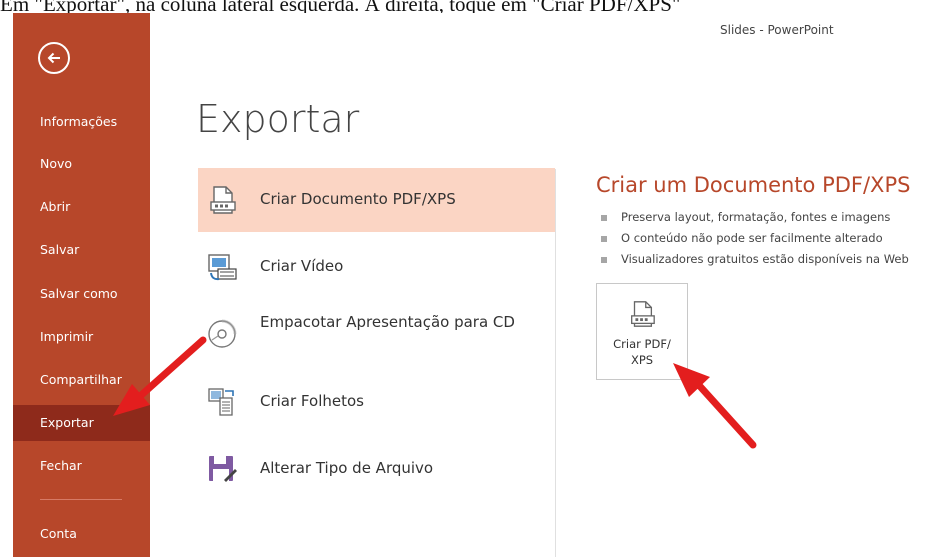 This screenshot has height=557, width=927. I want to click on option-criar-folhetos: Criar Folhetos, so click(376, 402).